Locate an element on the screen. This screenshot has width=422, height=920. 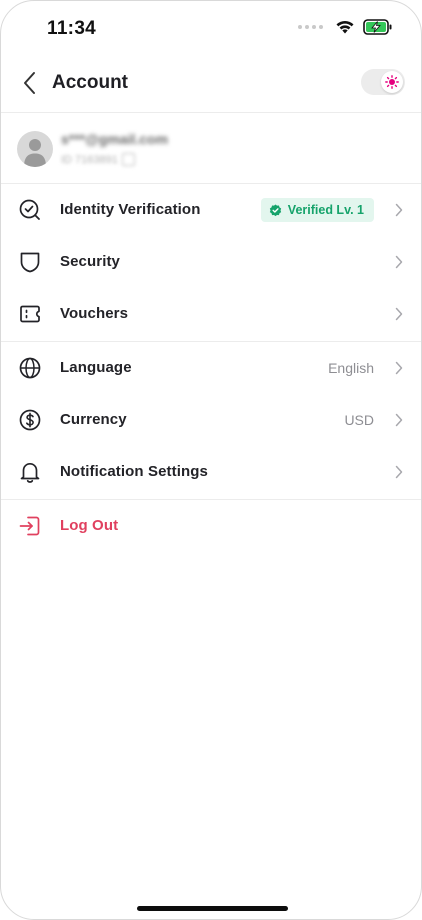
menu-item-label: Language is located at coordinates (96, 367).